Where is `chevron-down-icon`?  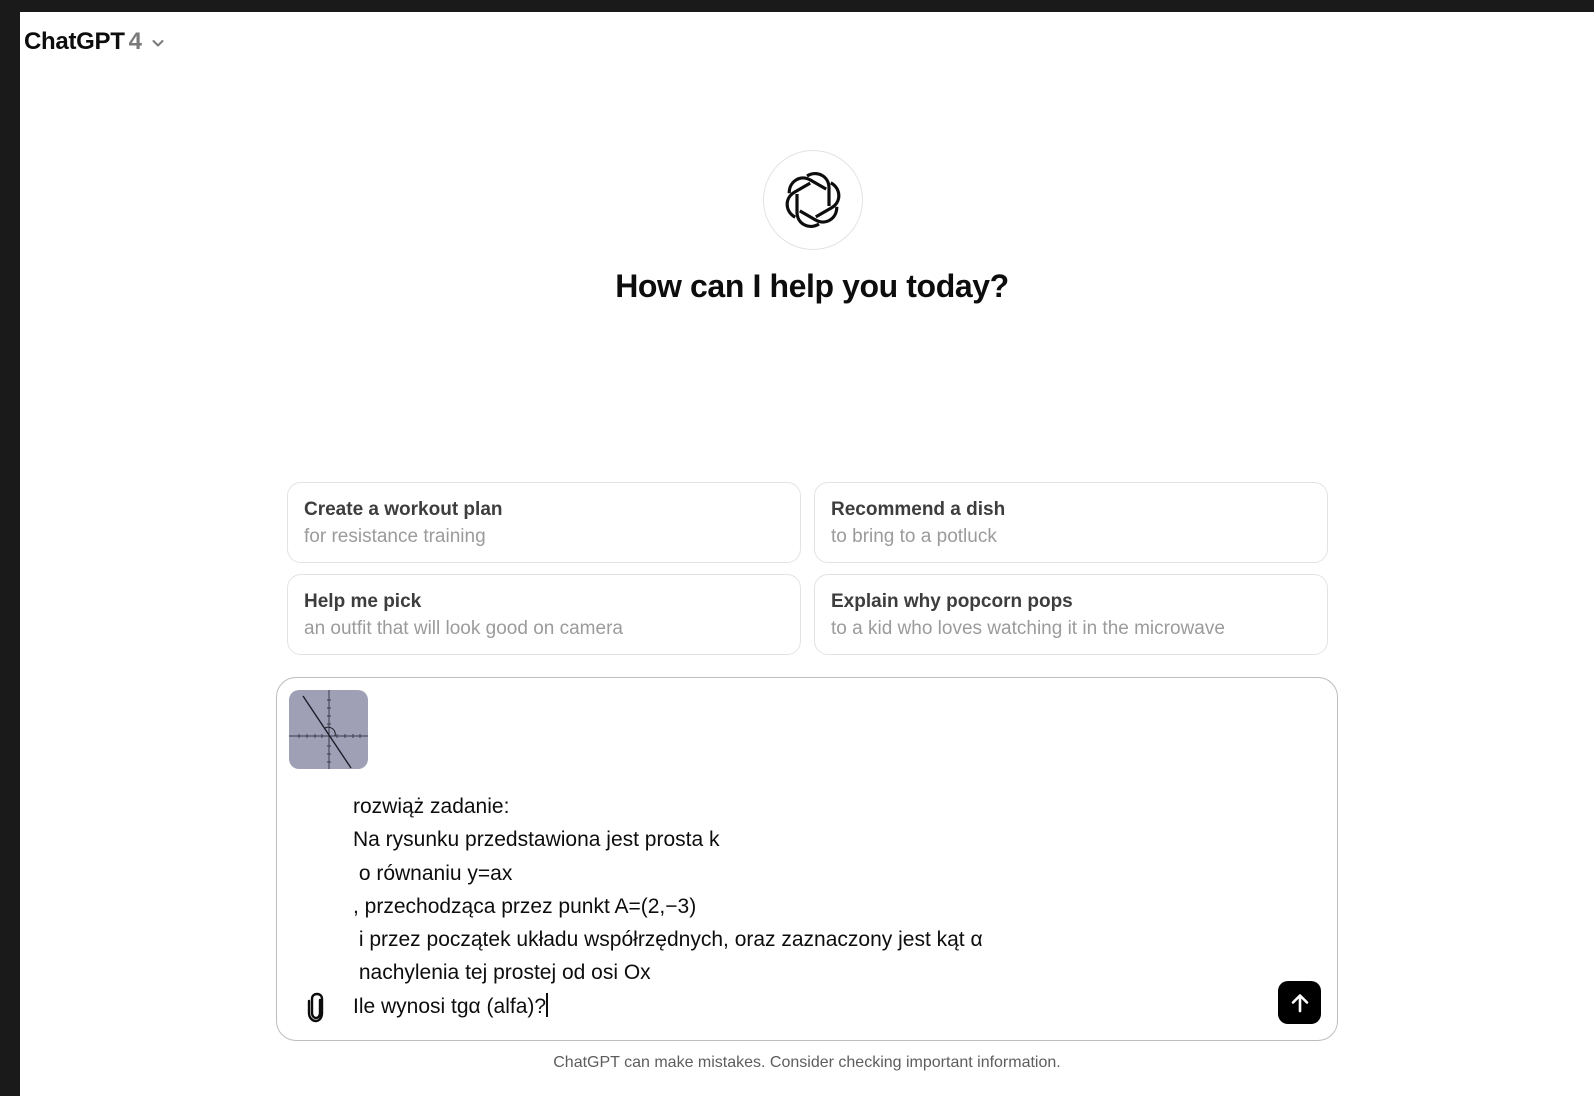 chevron-down-icon is located at coordinates (158, 43).